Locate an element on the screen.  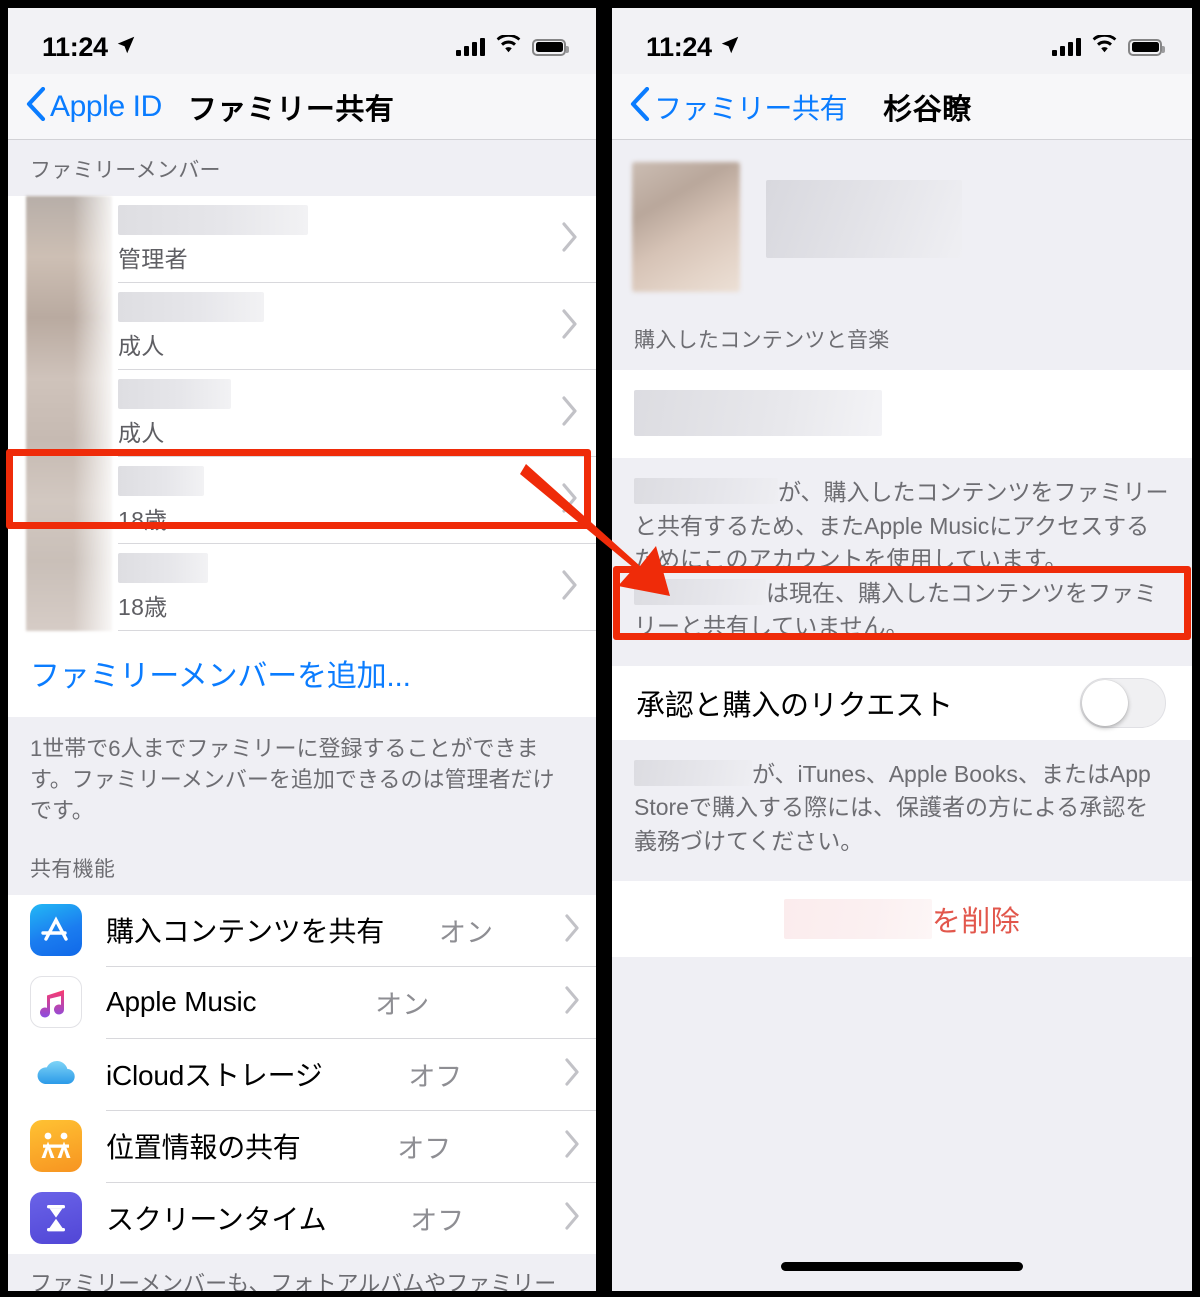
feature-row-screen-time: スクリーンタイム オフ is located at coordinates (302, 1218).